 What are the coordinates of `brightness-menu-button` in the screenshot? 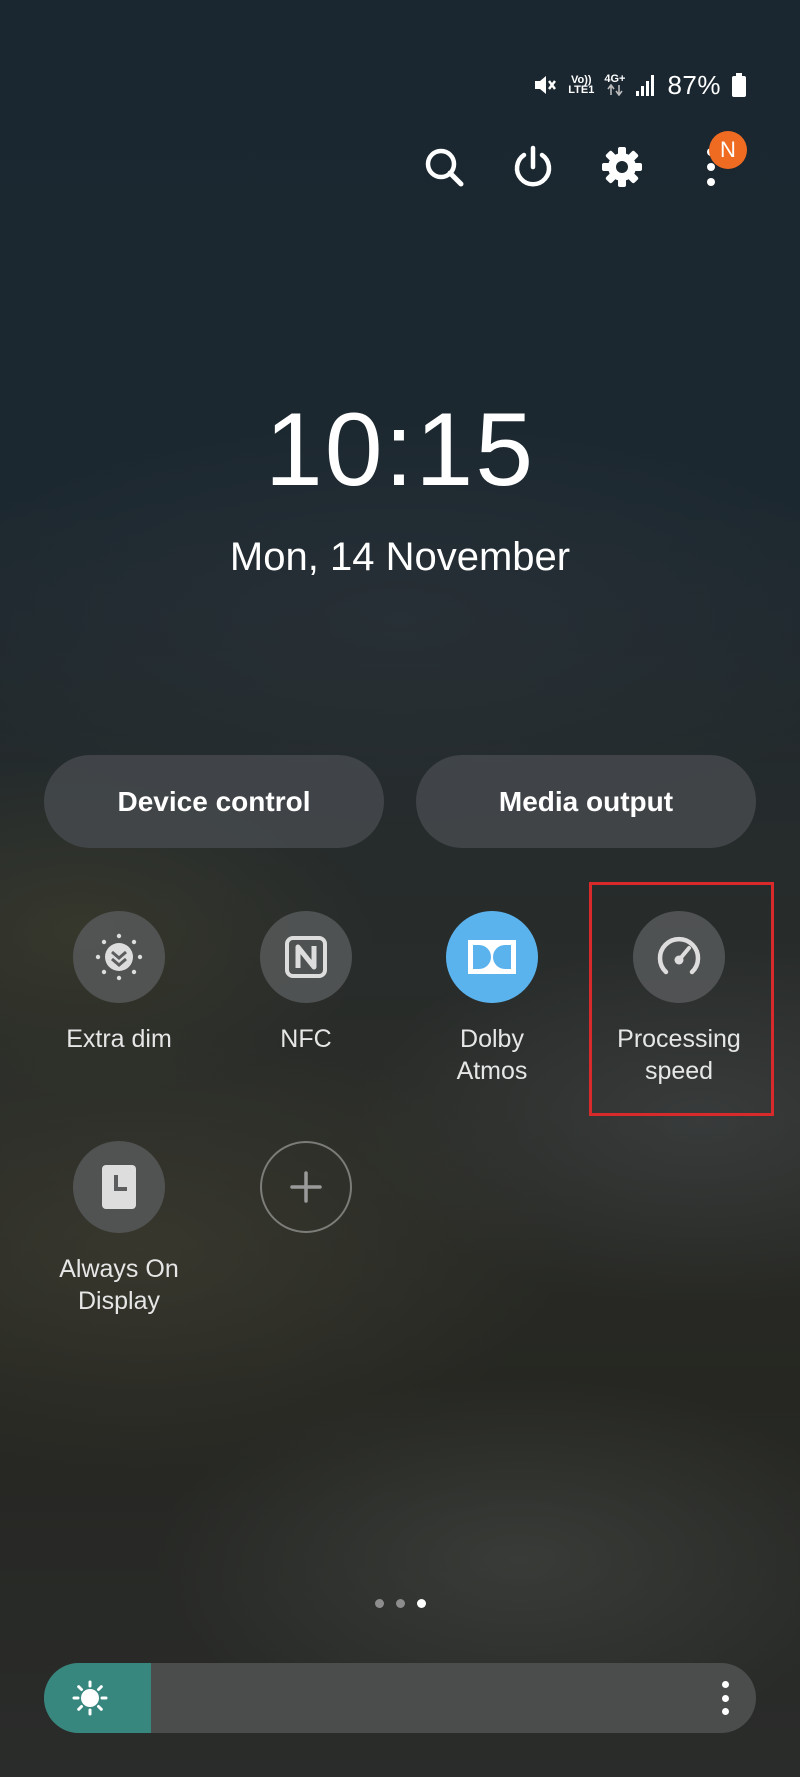 It's located at (725, 1698).